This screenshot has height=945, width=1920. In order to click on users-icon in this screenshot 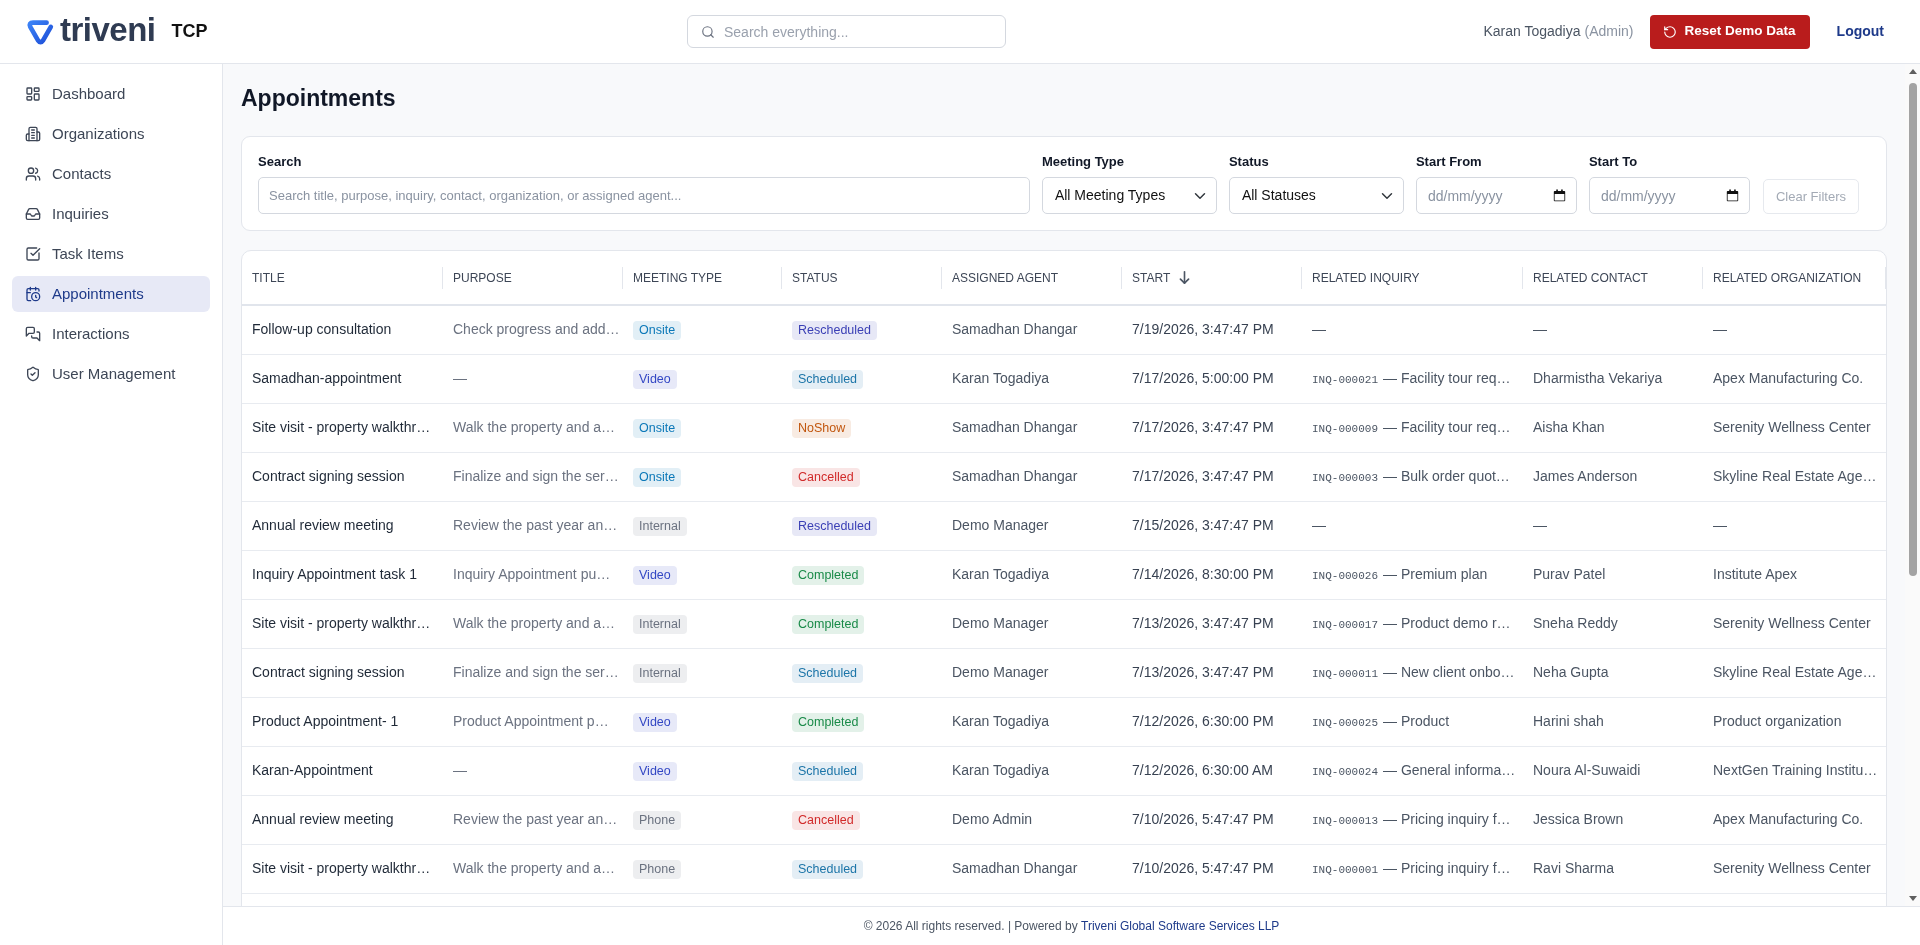, I will do `click(33, 174)`.